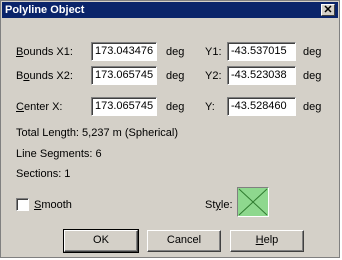 This screenshot has height=260, width=342. I want to click on bounds-x1-unit: deg, so click(175, 52).